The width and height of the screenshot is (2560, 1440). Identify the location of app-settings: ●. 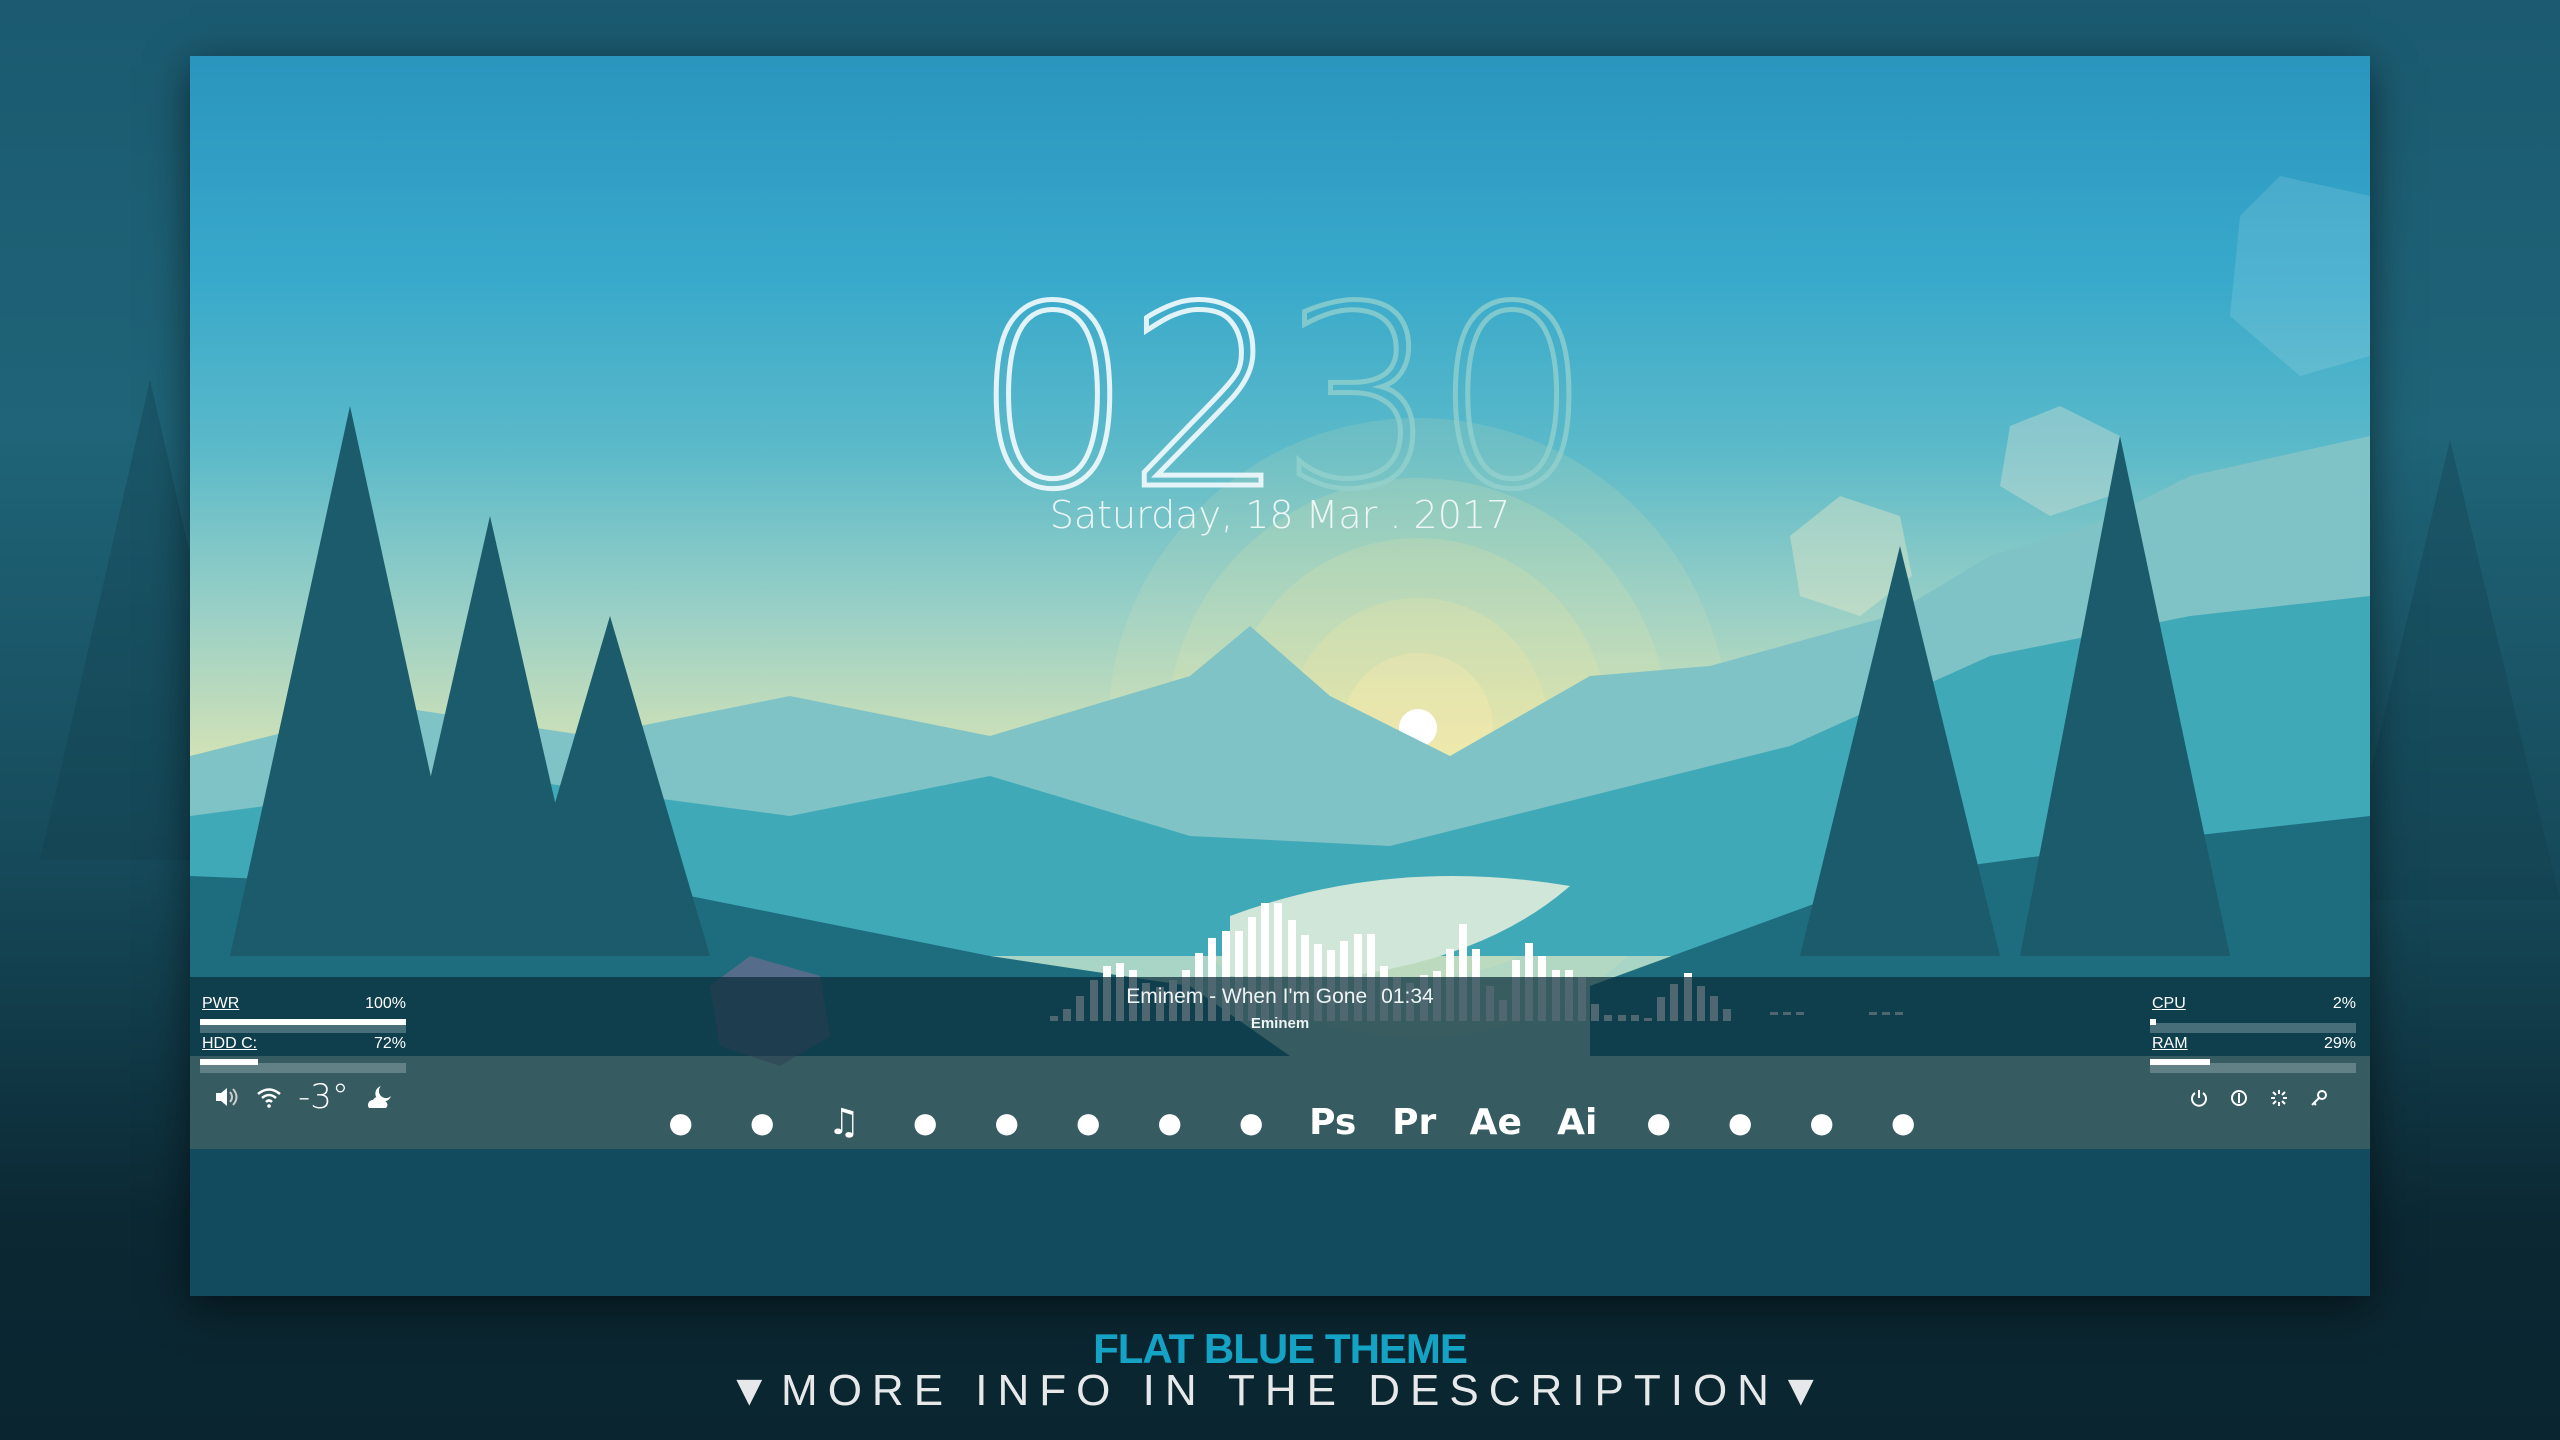
(1904, 1122).